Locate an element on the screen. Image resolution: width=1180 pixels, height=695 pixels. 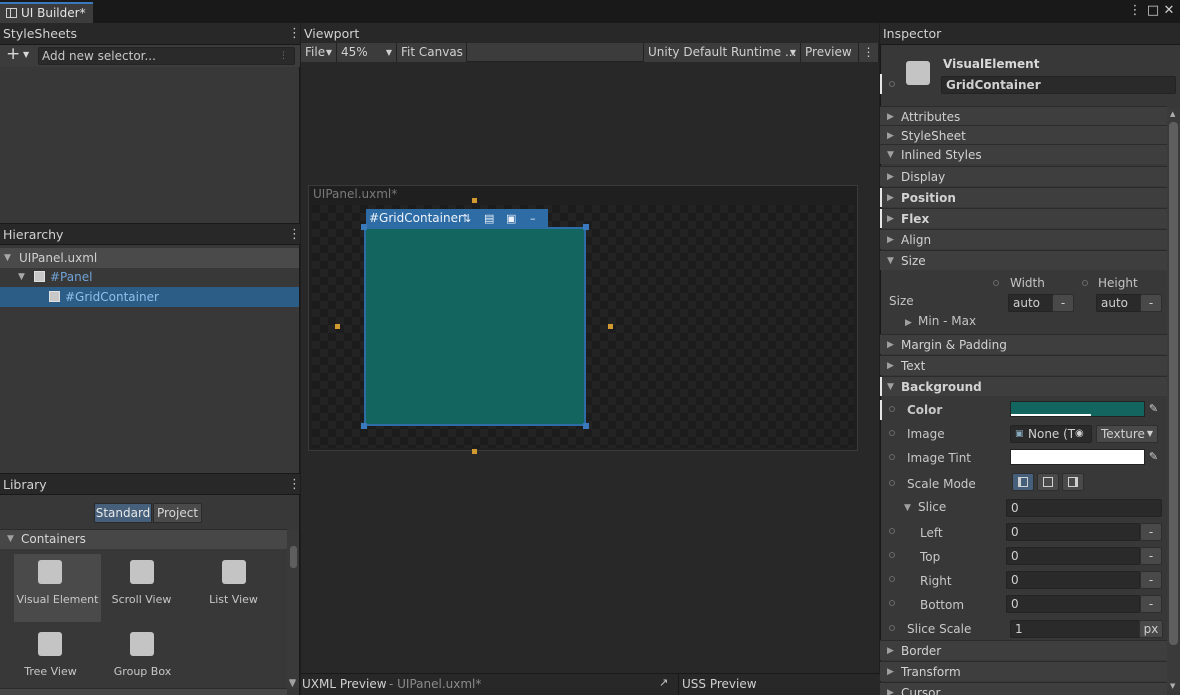
foldout-margin-padding: ▶ Margin & Padding is located at coordinates (1023, 344).